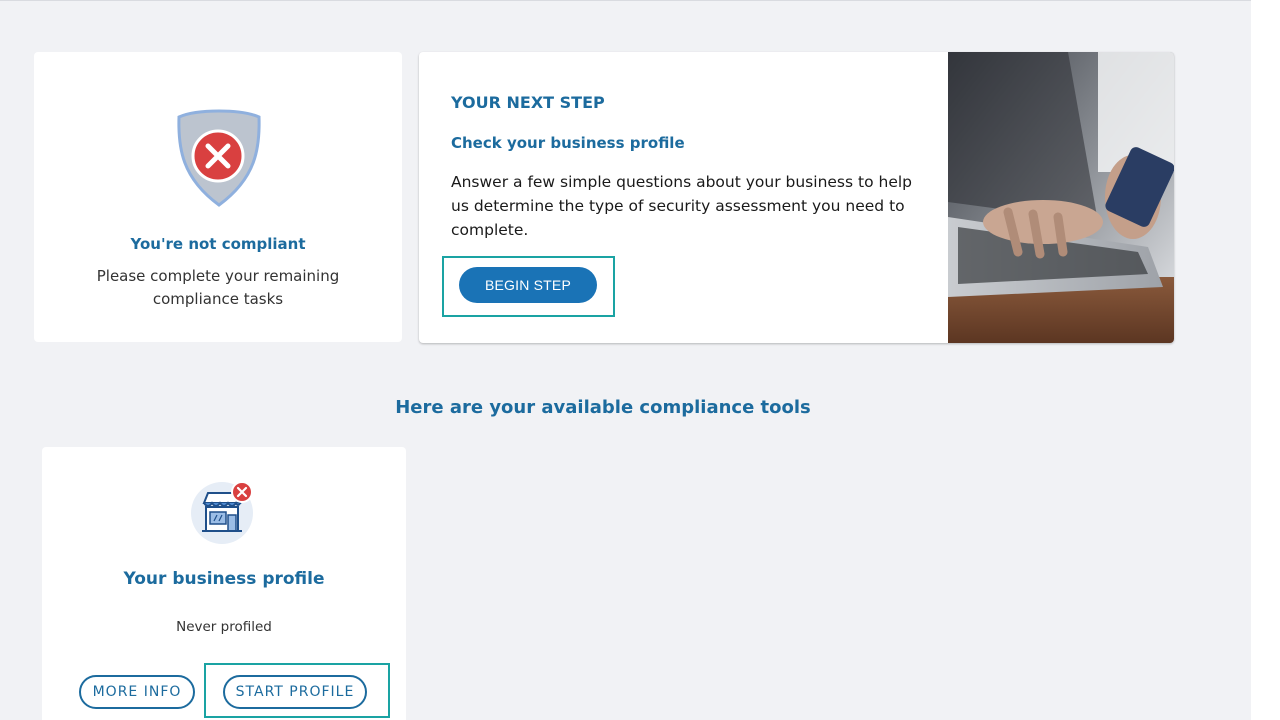 This screenshot has width=1280, height=720. What do you see at coordinates (137, 692) in the screenshot?
I see `more-info-button: MORE INFO` at bounding box center [137, 692].